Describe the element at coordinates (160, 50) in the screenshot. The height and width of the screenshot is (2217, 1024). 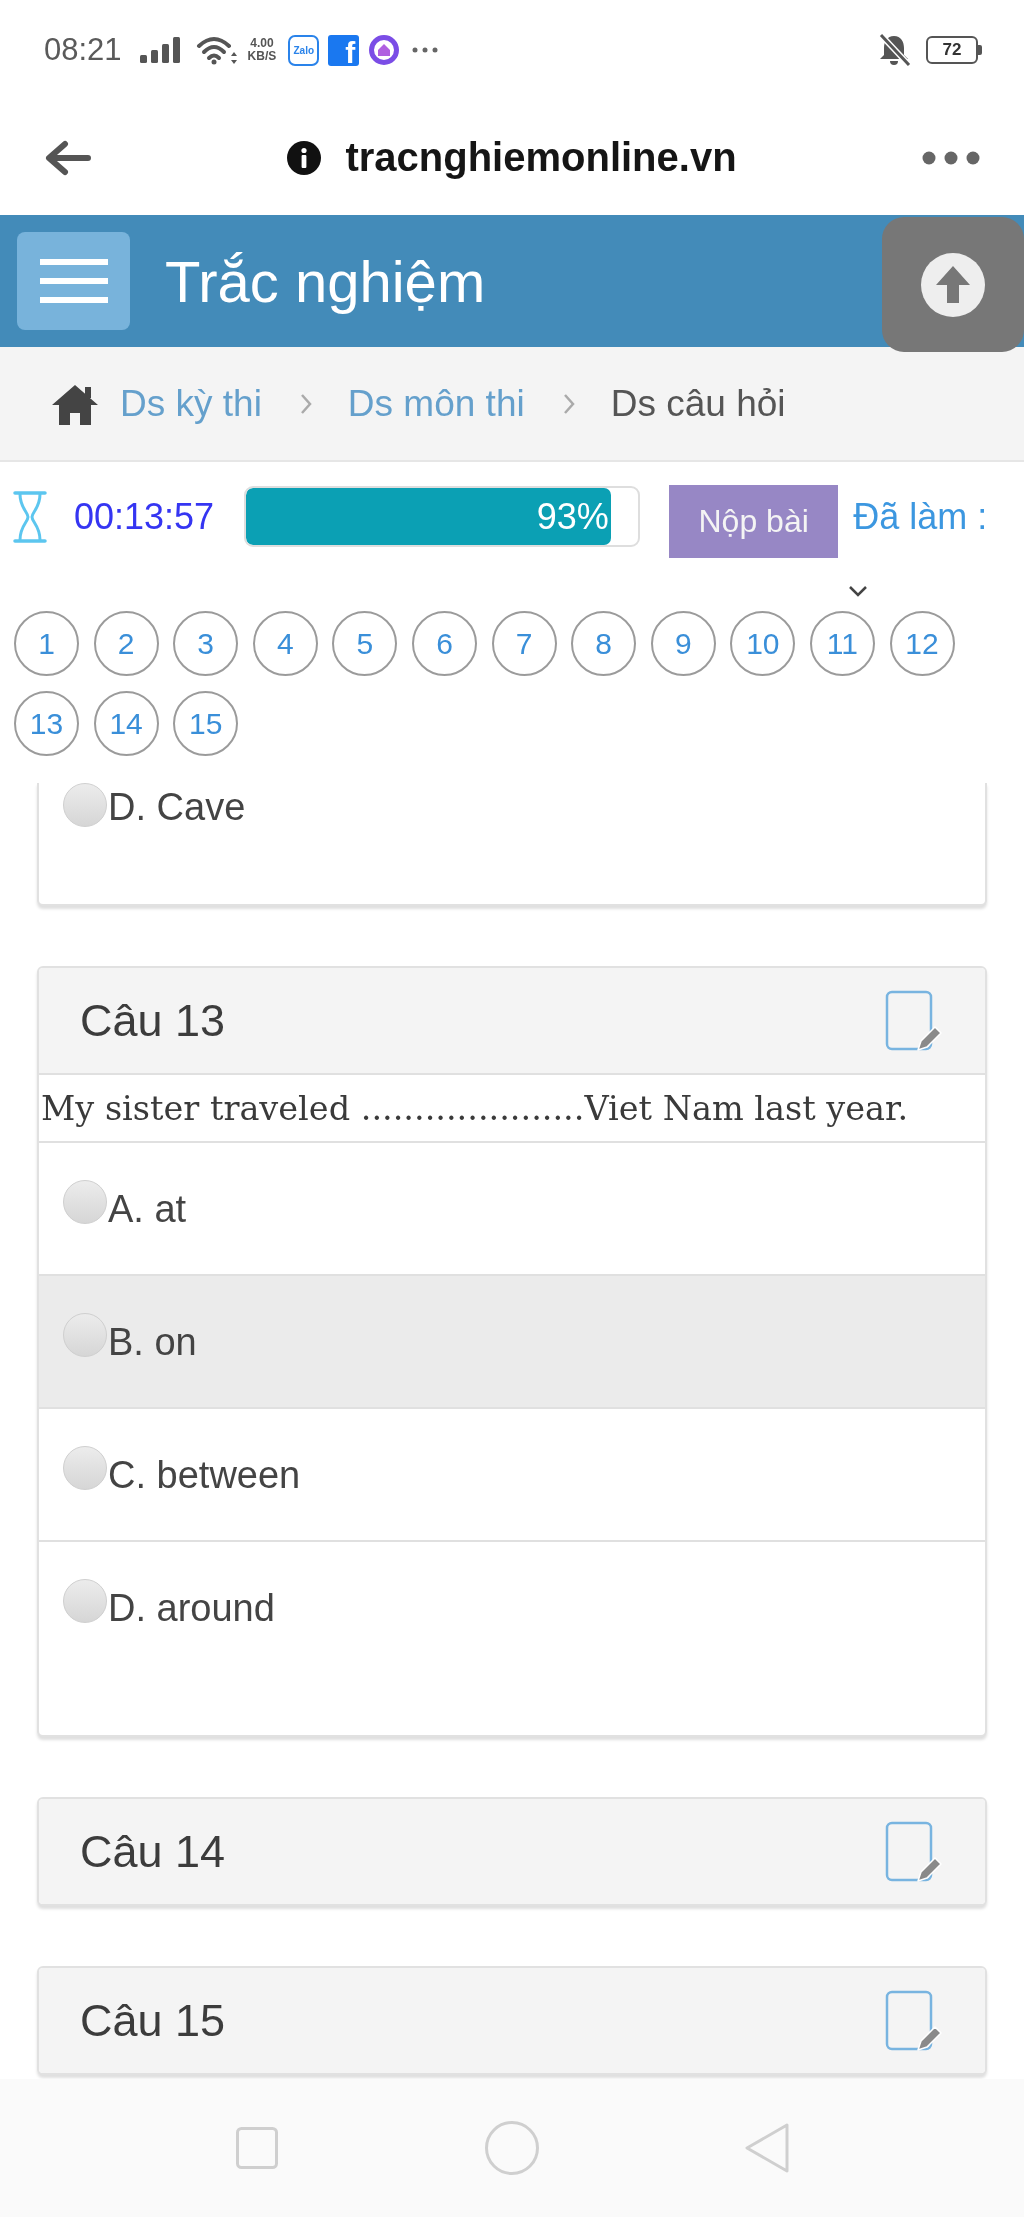
I see `signal-icon` at that location.